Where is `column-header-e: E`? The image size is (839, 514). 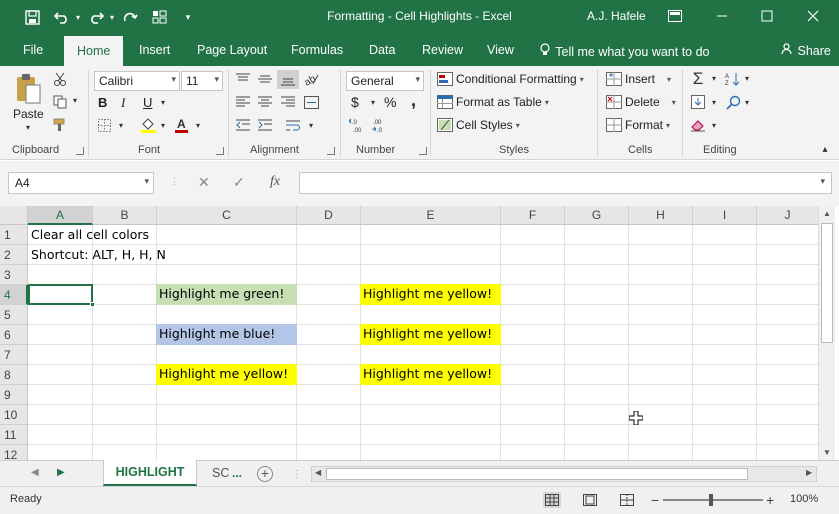
column-header-e: E is located at coordinates (431, 215).